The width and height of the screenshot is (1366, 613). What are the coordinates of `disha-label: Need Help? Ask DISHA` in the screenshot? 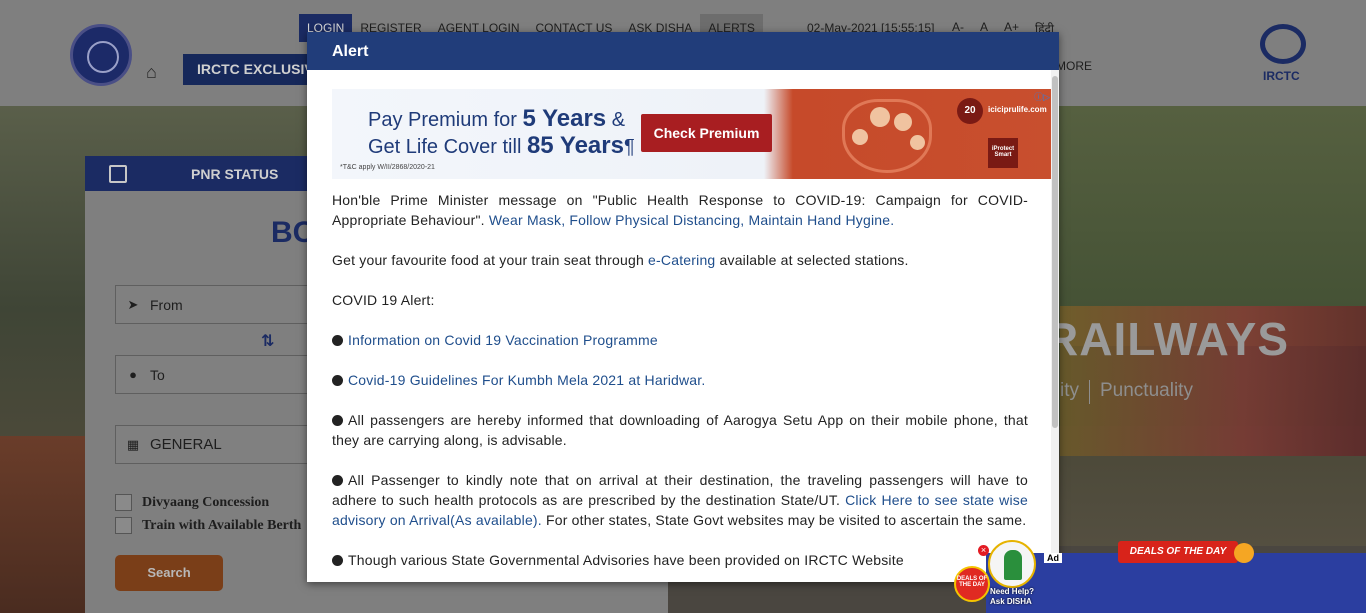 It's located at (1012, 597).